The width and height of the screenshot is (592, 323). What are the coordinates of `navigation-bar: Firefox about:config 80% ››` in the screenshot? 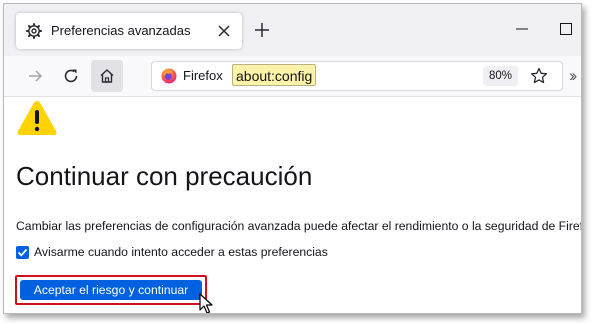 It's located at (292, 76).